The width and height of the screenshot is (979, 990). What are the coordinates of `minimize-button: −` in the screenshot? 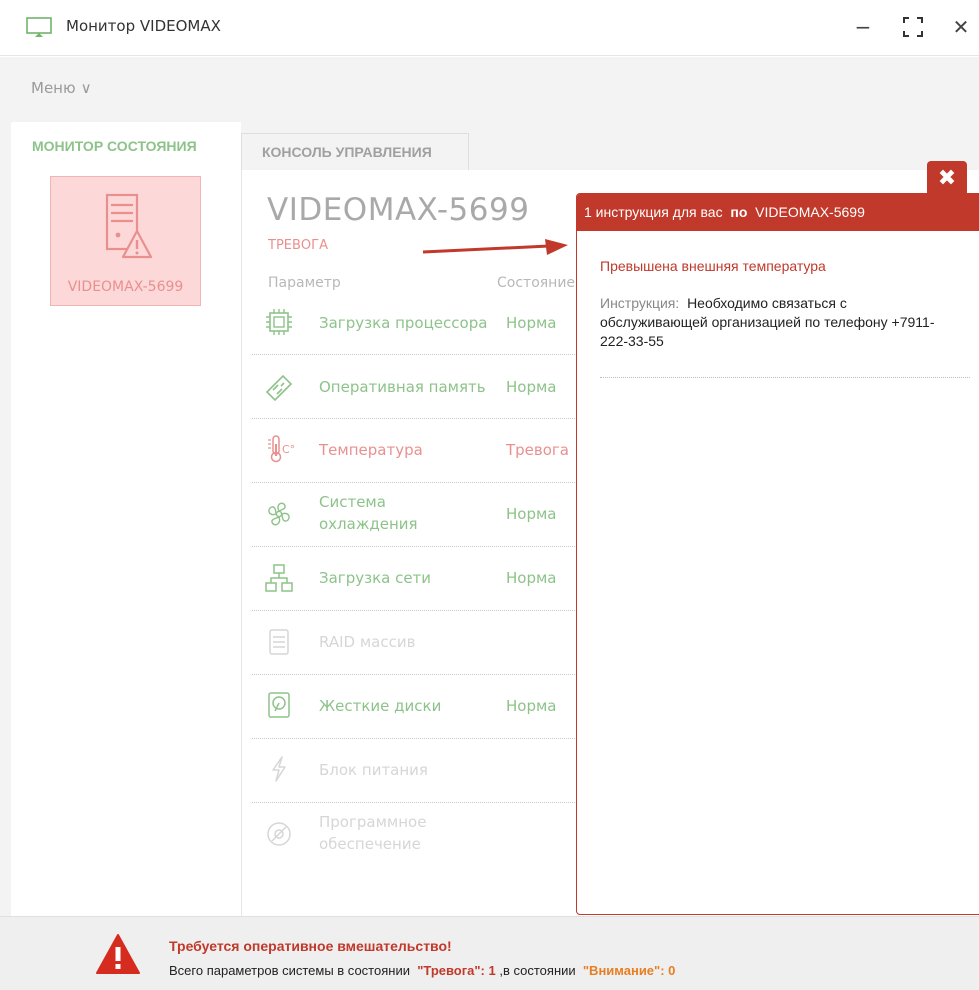 It's located at (863, 27).